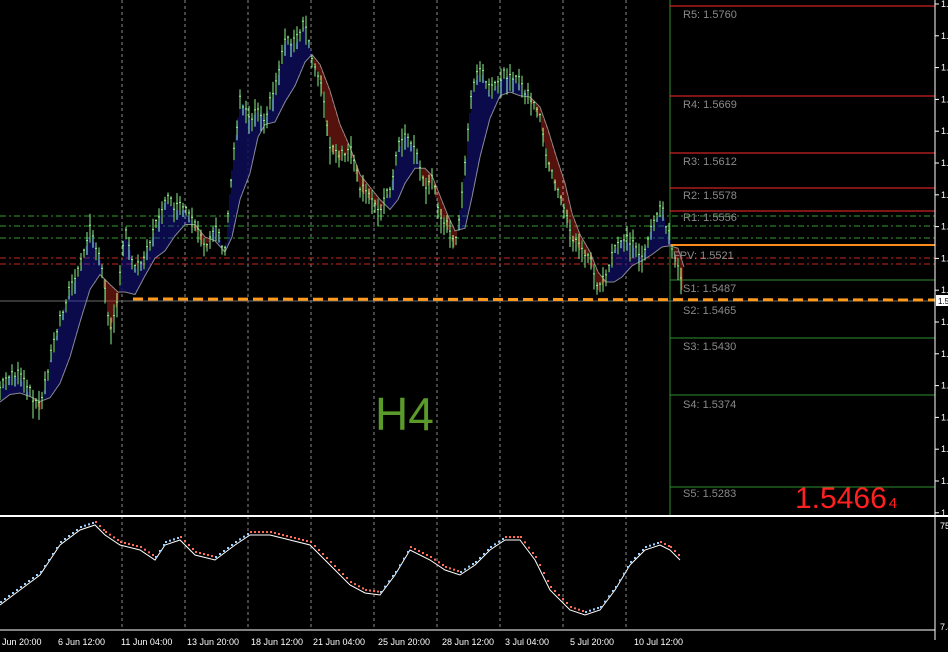 The image size is (948, 652). I want to click on price-axis-label: 1.54140, so click(944, 354).